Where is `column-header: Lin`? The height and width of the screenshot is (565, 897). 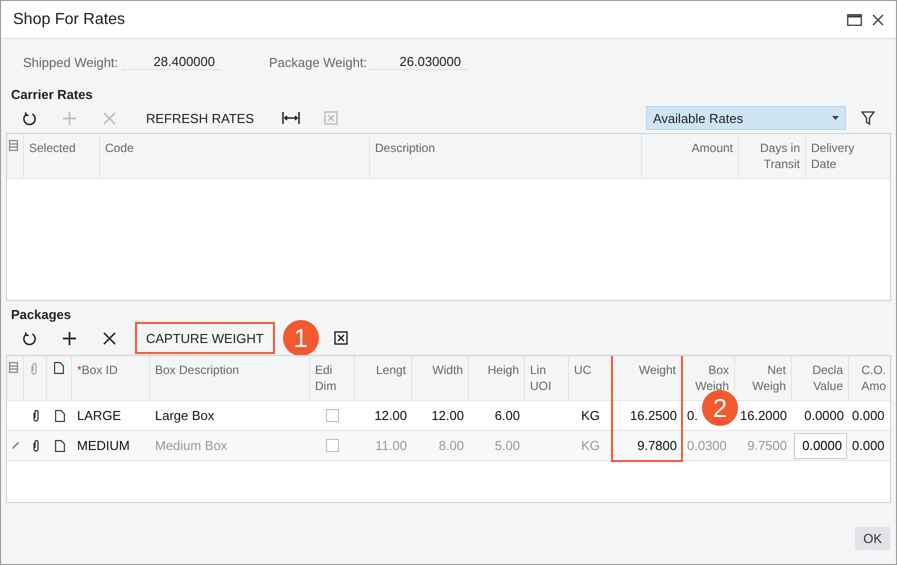 column-header: Lin is located at coordinates (538, 370).